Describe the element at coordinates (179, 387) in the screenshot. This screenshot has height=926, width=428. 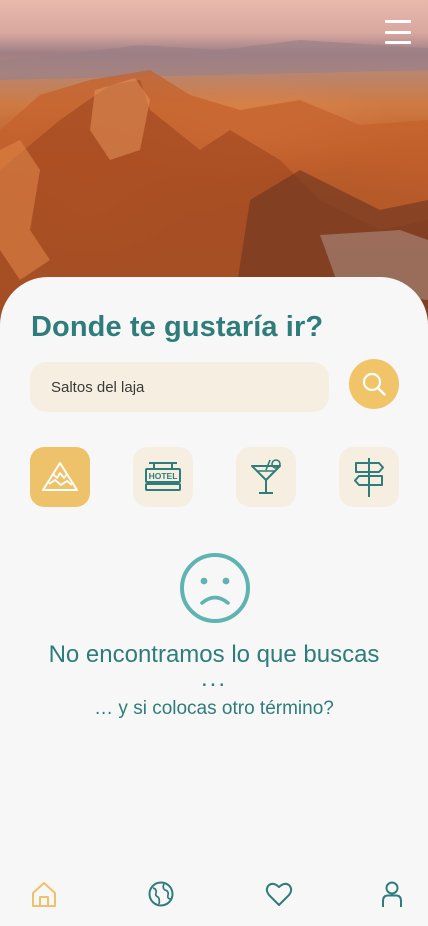
I see `search-input` at that location.